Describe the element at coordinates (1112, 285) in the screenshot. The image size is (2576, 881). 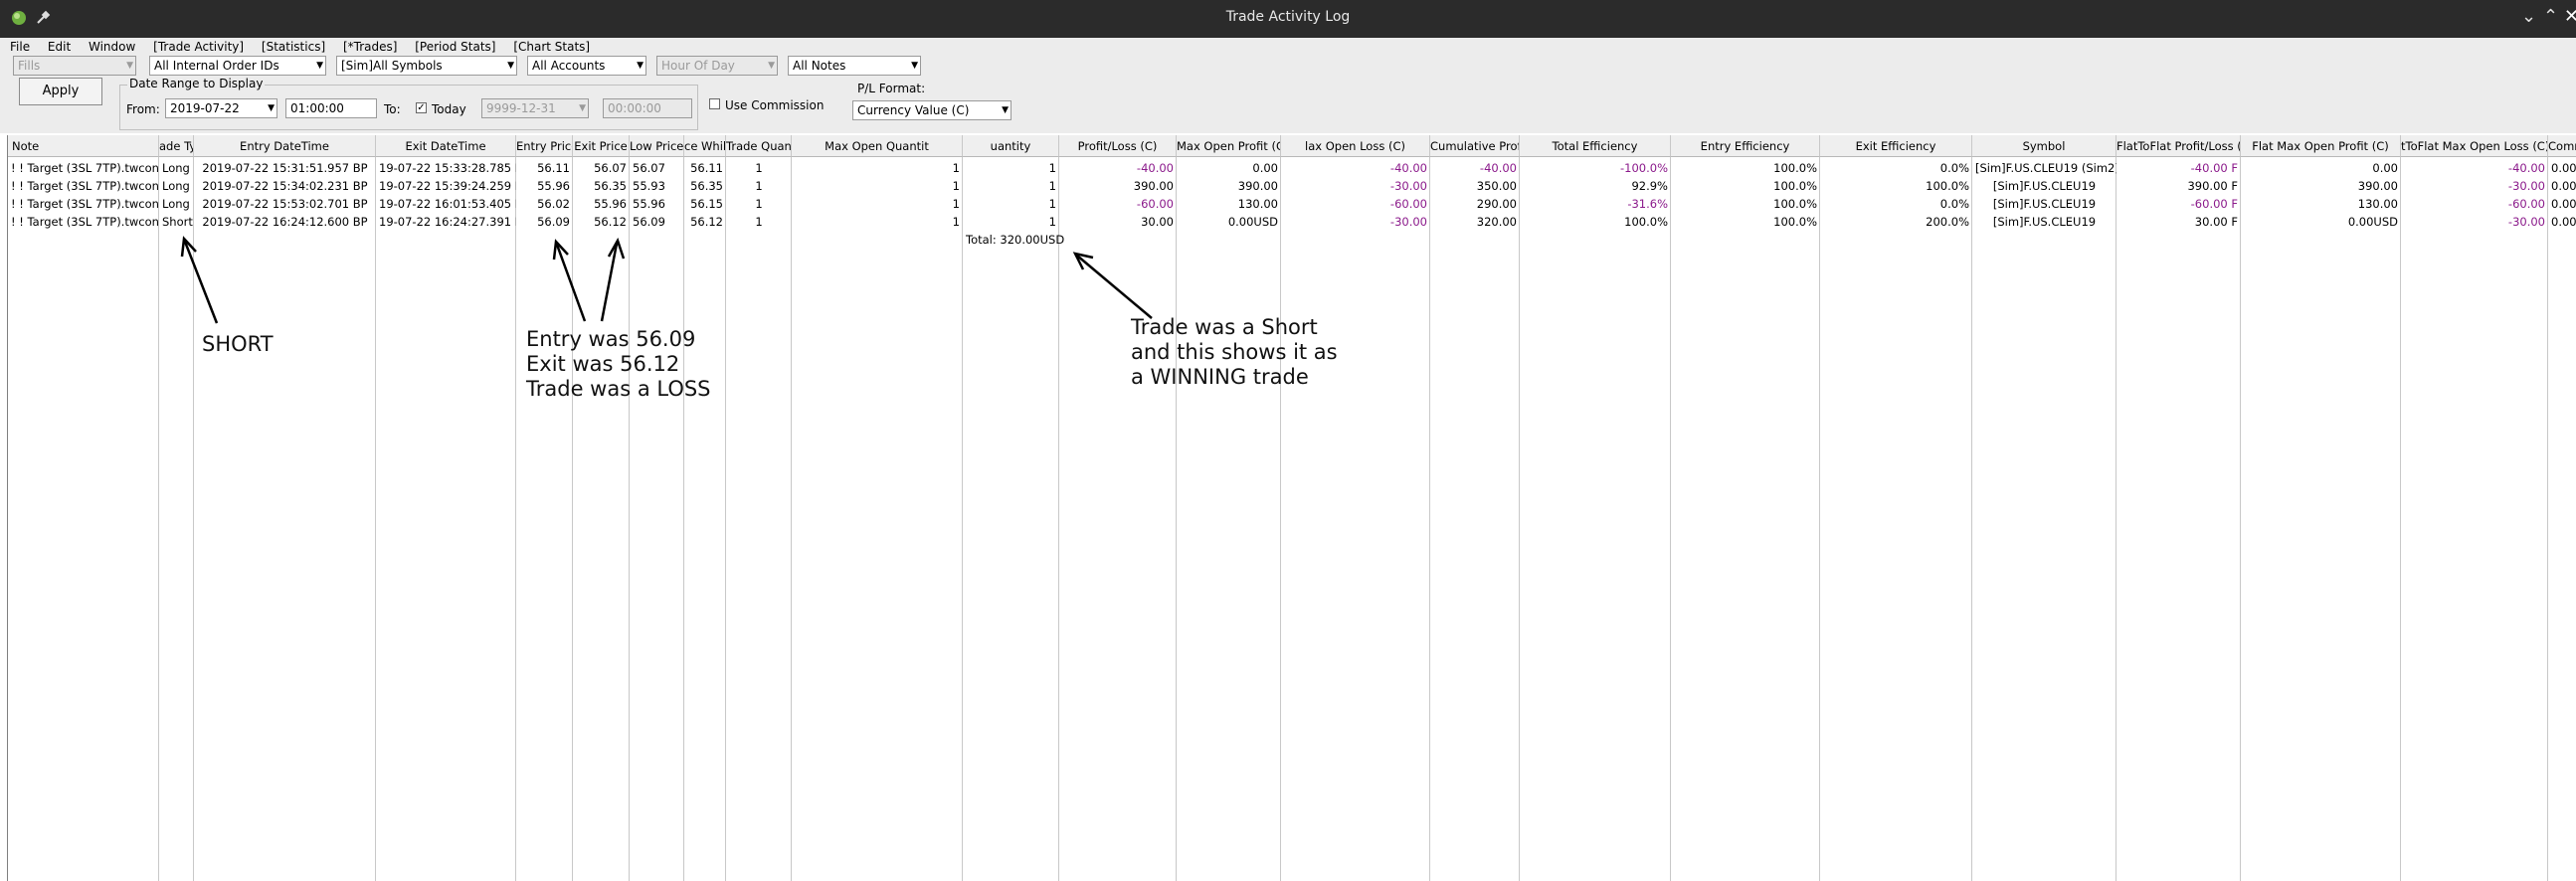
I see `arrow-total-icon` at that location.